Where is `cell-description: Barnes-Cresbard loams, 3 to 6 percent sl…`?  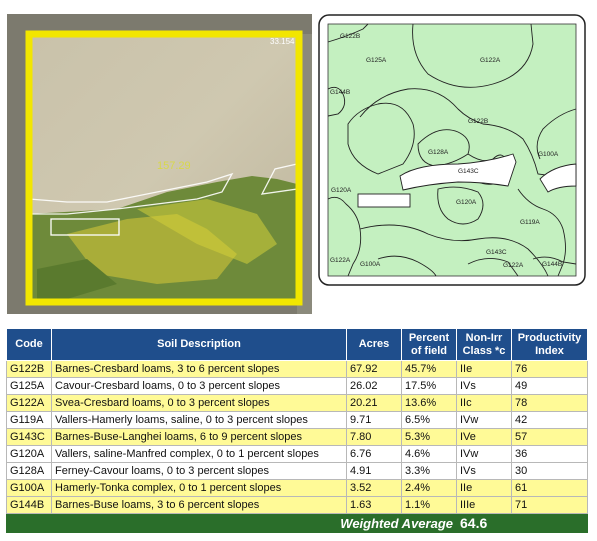
cell-description: Barnes-Cresbard loams, 3 to 6 percent sl… is located at coordinates (199, 369).